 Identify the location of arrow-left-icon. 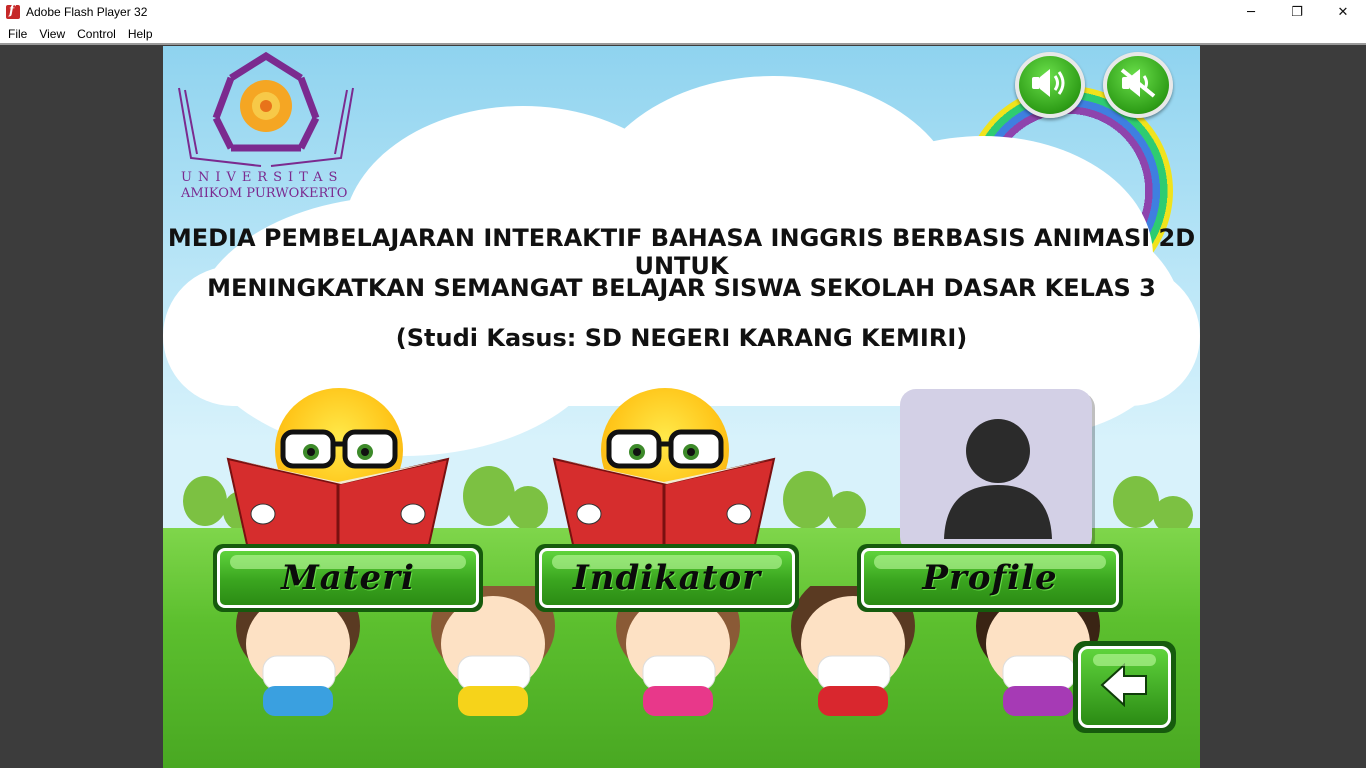
(1125, 686).